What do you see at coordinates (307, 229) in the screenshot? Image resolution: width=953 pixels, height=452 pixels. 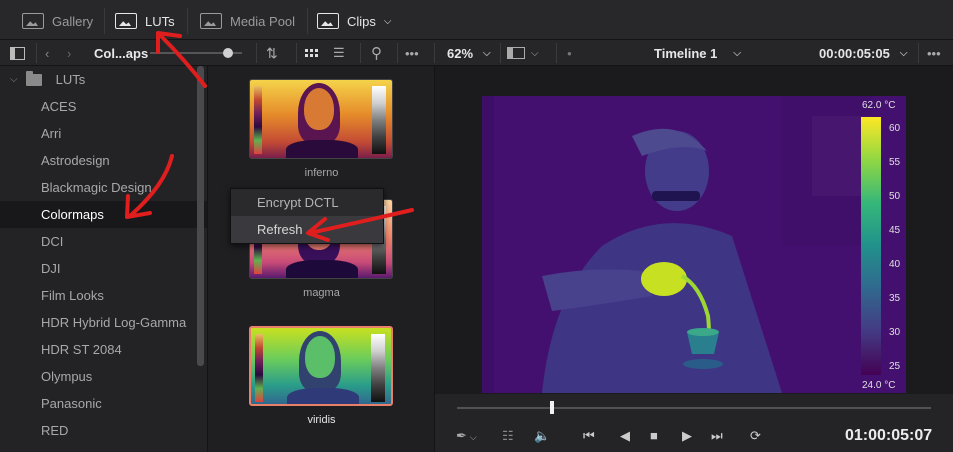 I see `menu-item-refresh: Refresh` at bounding box center [307, 229].